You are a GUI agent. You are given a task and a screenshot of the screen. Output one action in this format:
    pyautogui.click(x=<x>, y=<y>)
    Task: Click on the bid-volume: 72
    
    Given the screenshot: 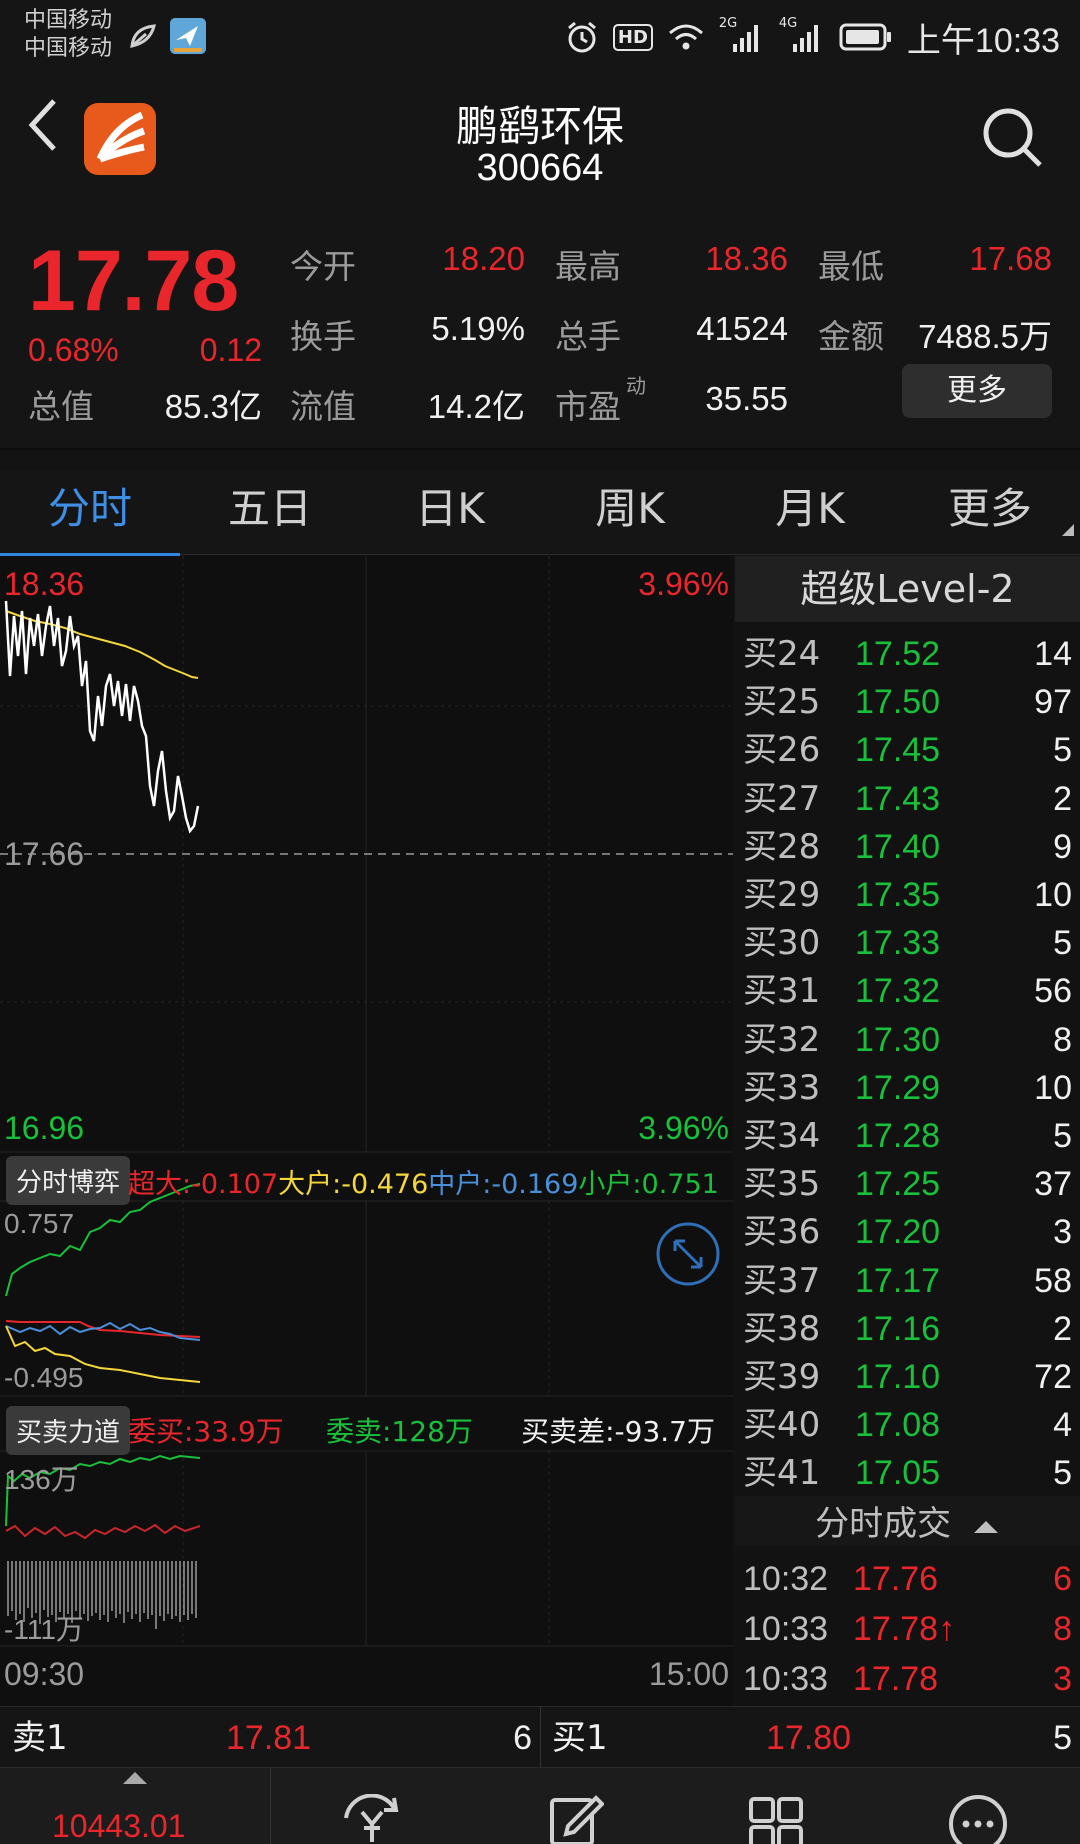 What is the action you would take?
    pyautogui.click(x=1053, y=1377)
    